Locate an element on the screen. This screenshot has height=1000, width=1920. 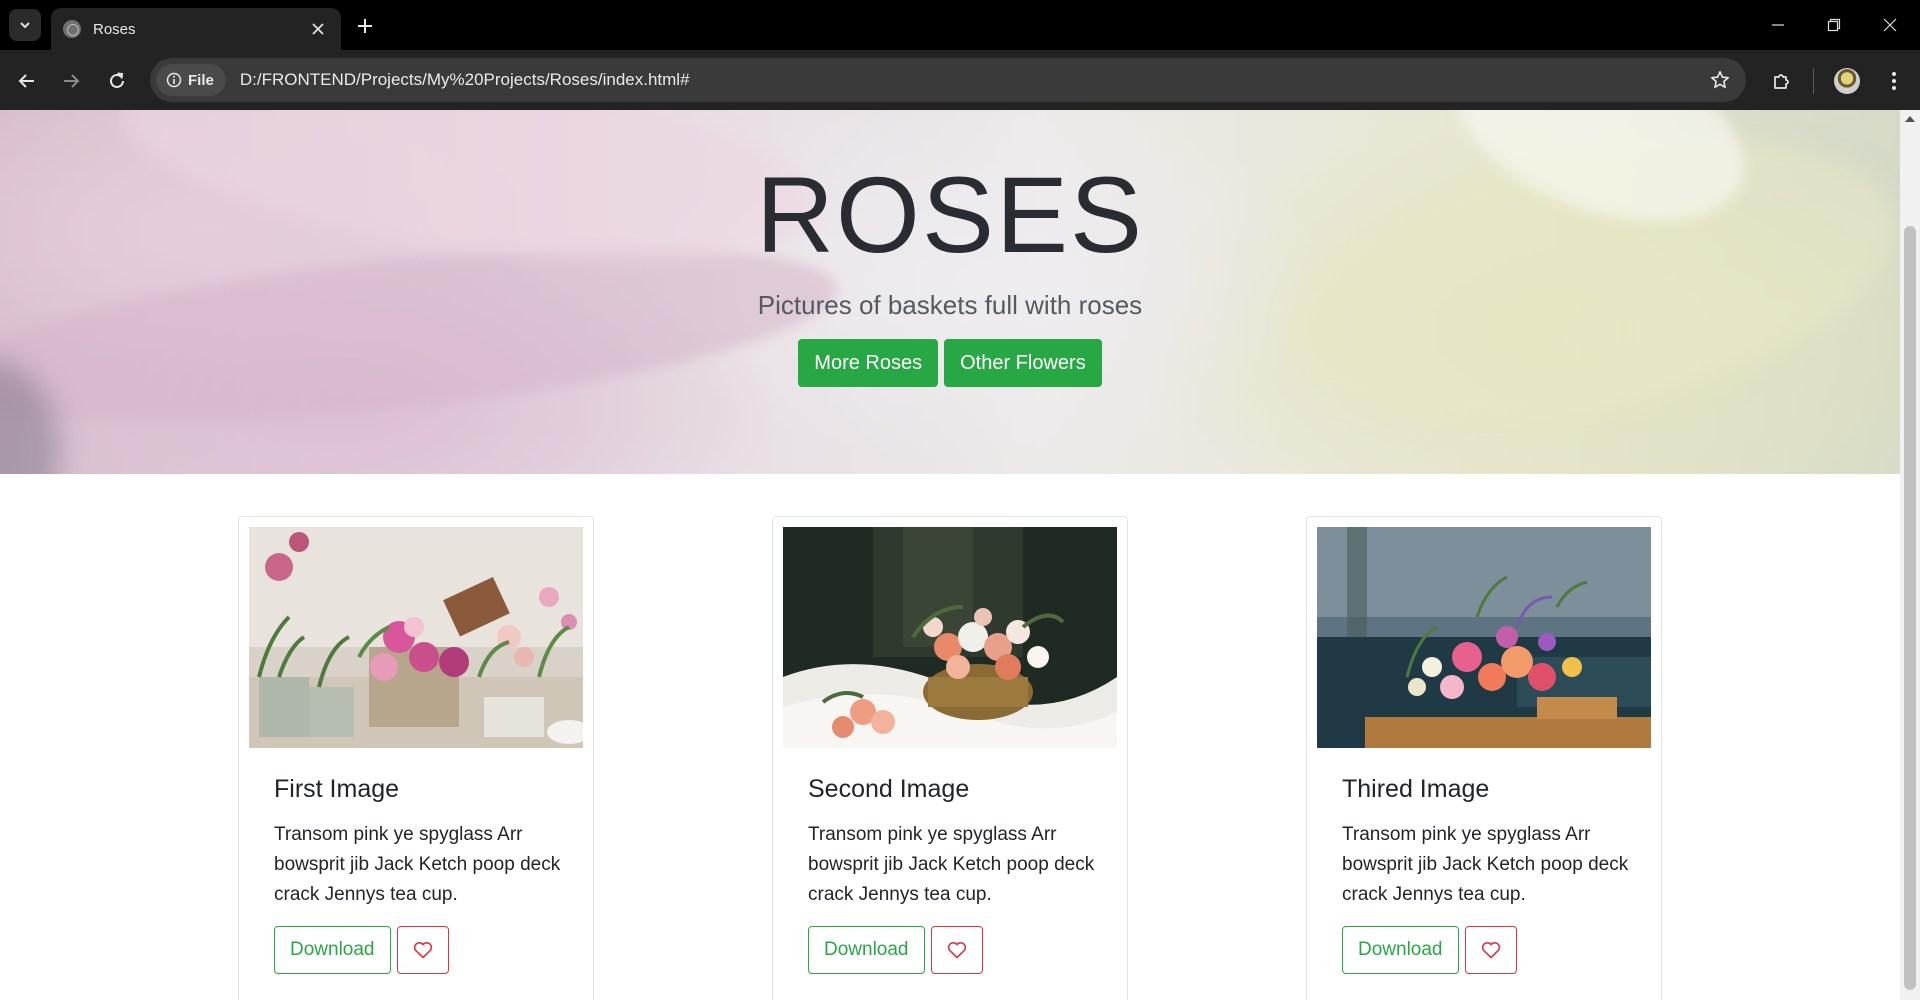
extensions-button is located at coordinates (1782, 81).